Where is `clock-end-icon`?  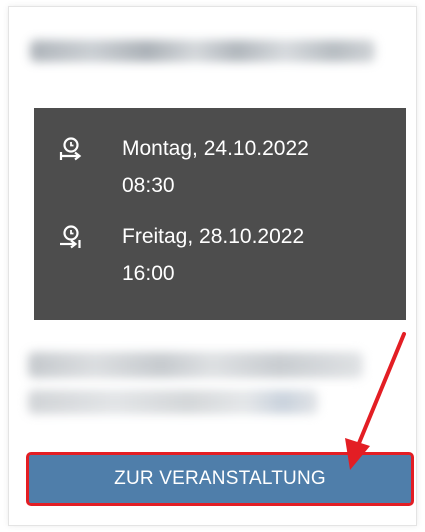 clock-end-icon is located at coordinates (70, 237).